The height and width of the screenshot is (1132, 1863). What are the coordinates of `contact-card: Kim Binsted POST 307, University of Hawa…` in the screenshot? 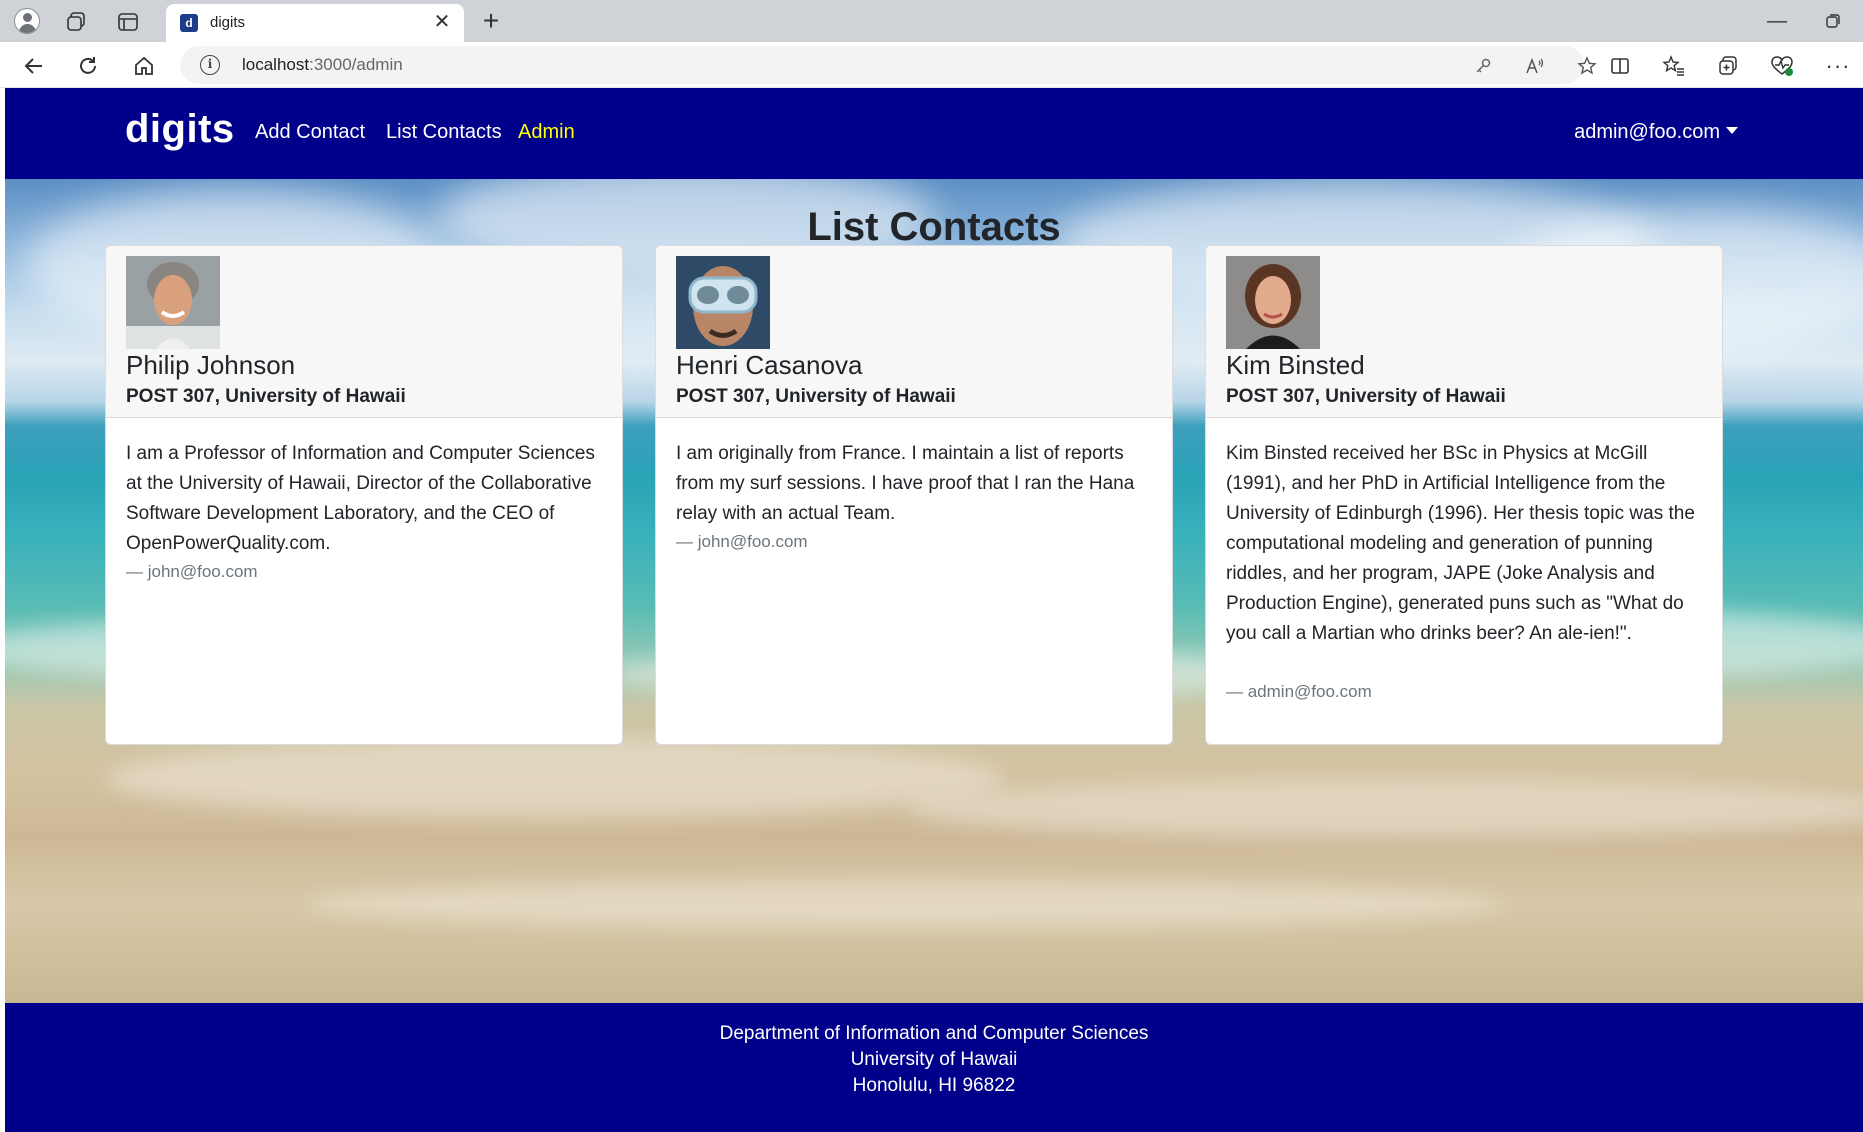 It's located at (1464, 495).